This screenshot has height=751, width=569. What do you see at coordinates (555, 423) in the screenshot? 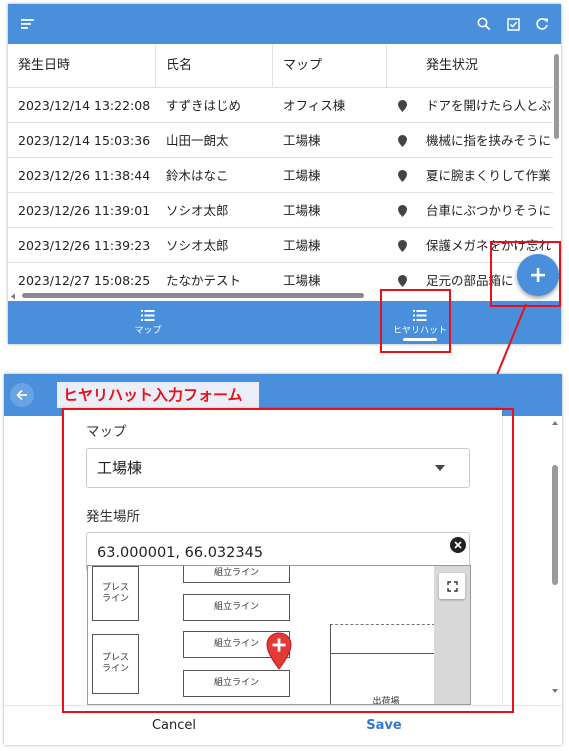
I see `scroll-up-arrow-icon` at bounding box center [555, 423].